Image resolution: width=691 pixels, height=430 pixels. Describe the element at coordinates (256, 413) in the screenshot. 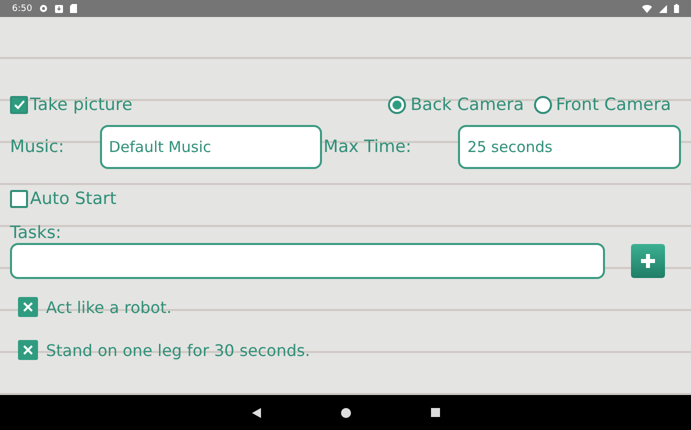

I see `back-icon` at that location.